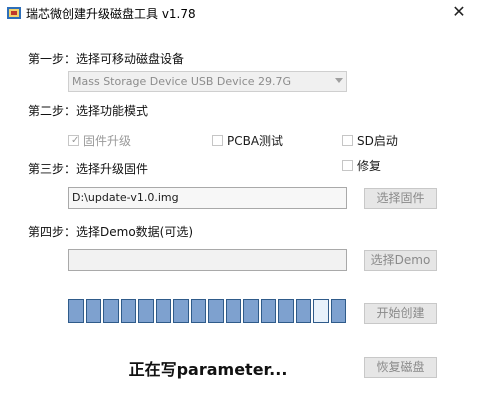 This screenshot has height=408, width=480. Describe the element at coordinates (88, 111) in the screenshot. I see `step2-label: 第二步：选择功能模式` at that location.